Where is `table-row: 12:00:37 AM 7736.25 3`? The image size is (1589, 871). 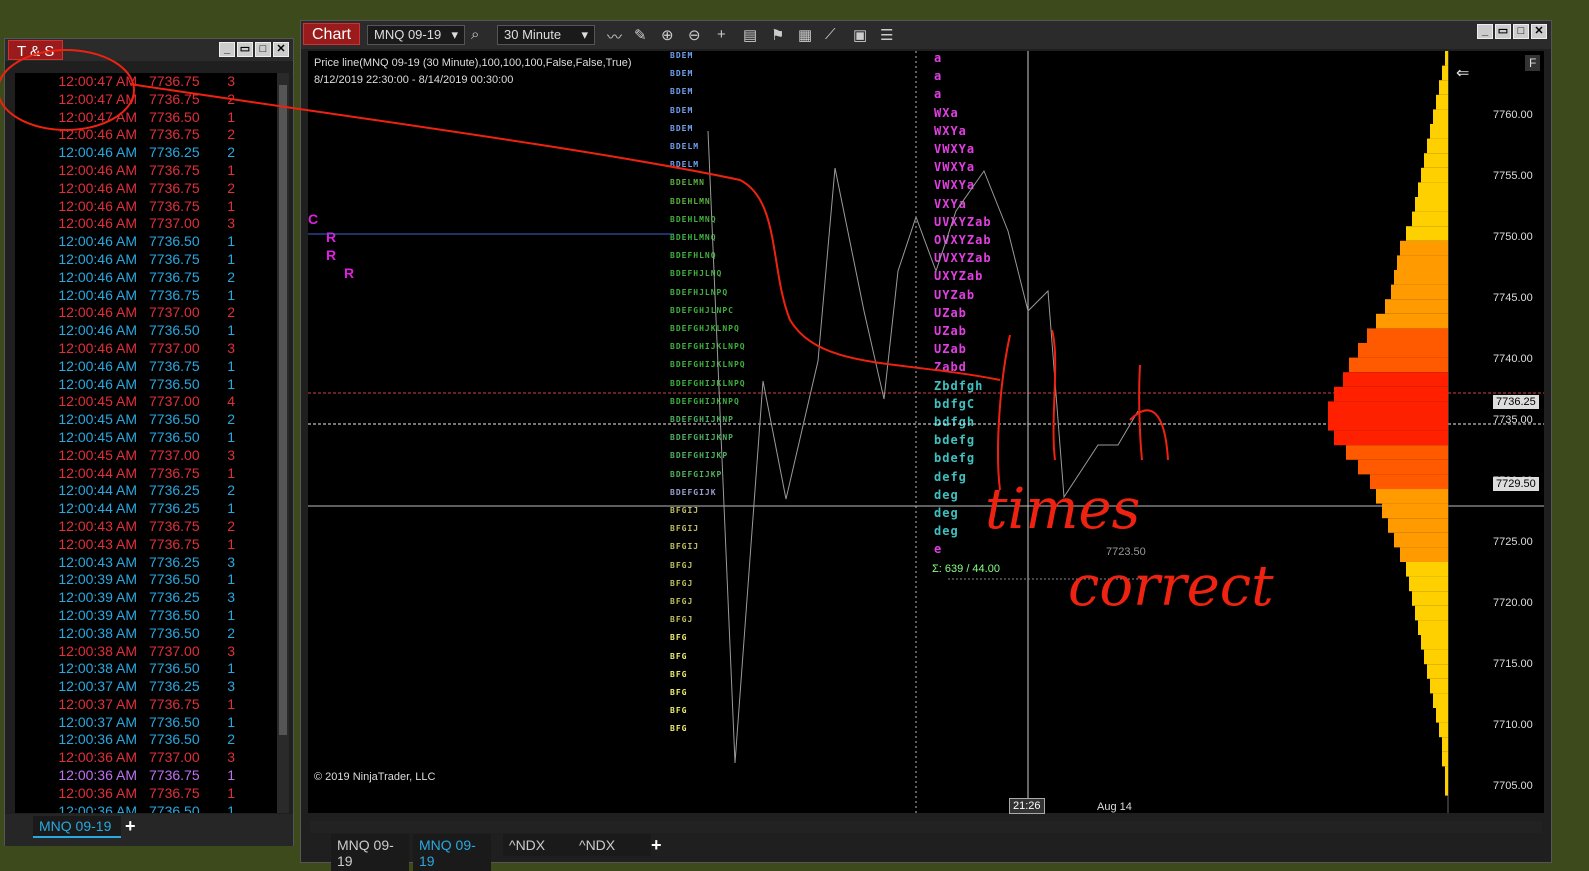
table-row: 12:00:37 AM 7736.25 3 is located at coordinates (146, 687).